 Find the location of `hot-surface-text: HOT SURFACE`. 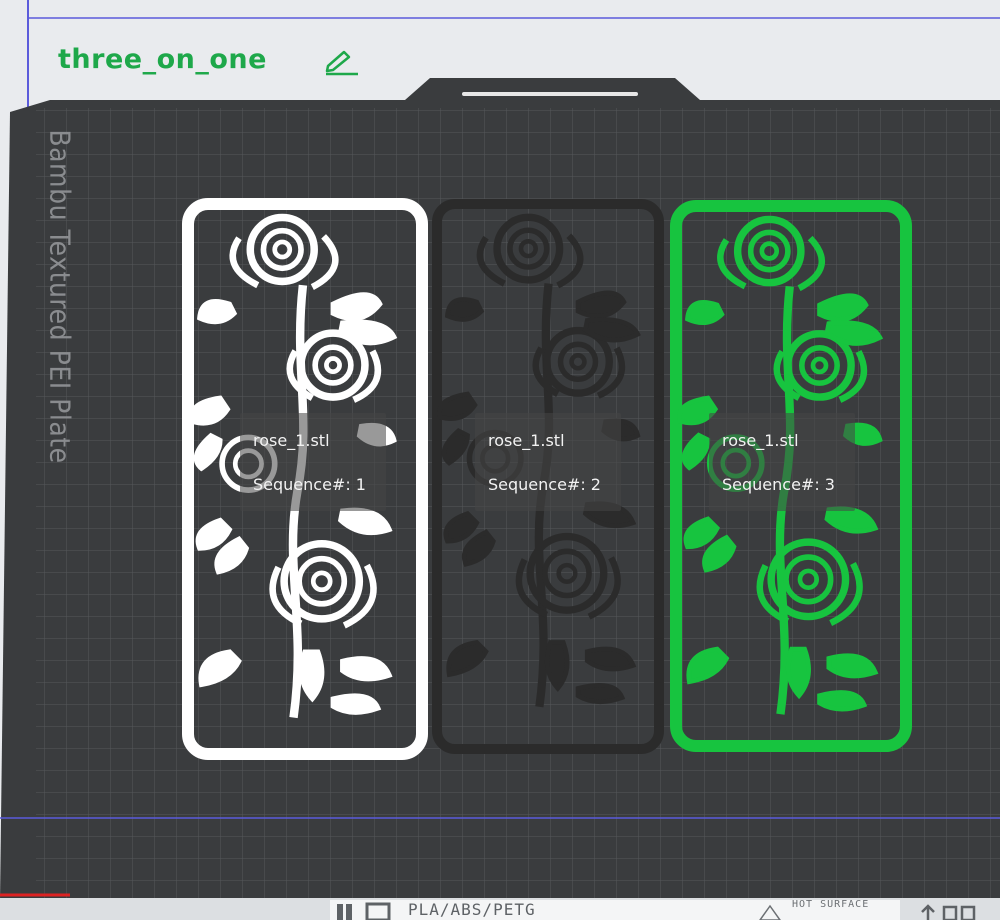

hot-surface-text: HOT SURFACE is located at coordinates (831, 904).